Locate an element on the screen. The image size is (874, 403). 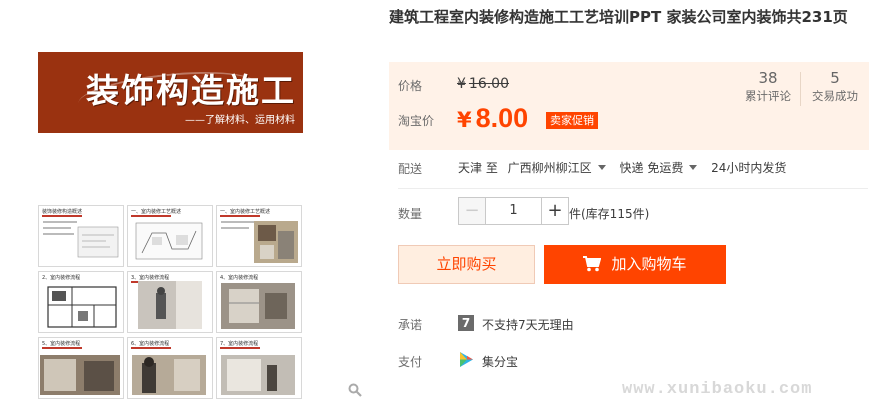
shipping-info: 天津 至 广西柳州柳江区 快递 免运费 24小时内发货 is located at coordinates (622, 167).